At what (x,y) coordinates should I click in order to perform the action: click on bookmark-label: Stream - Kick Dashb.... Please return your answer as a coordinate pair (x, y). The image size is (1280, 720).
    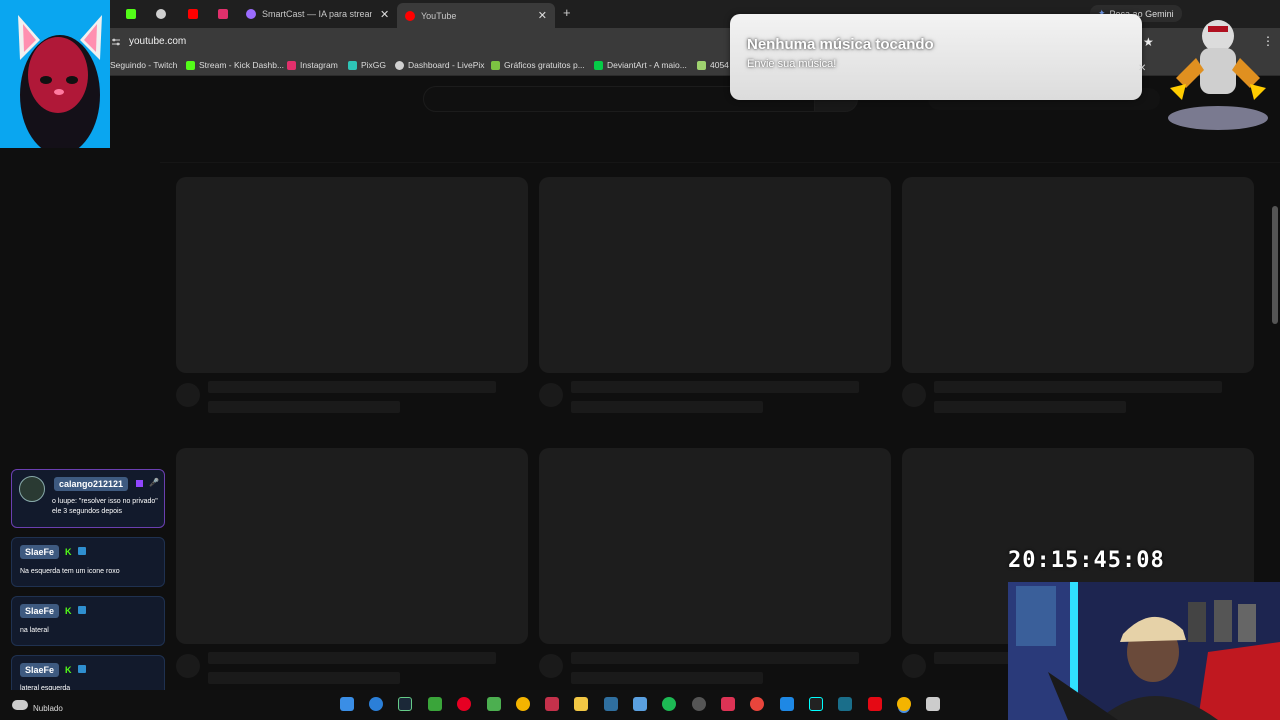
    Looking at the image, I should click on (242, 65).